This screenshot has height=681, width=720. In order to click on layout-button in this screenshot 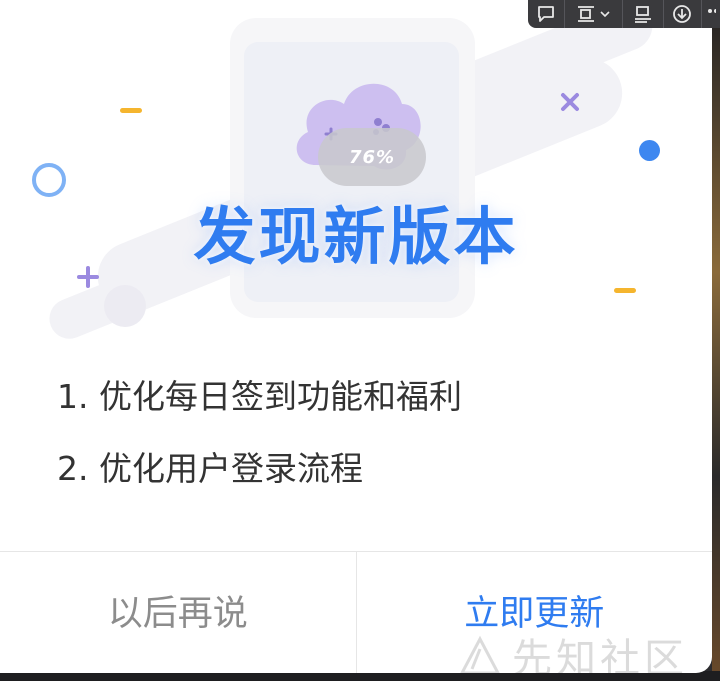, I will do `click(594, 14)`.